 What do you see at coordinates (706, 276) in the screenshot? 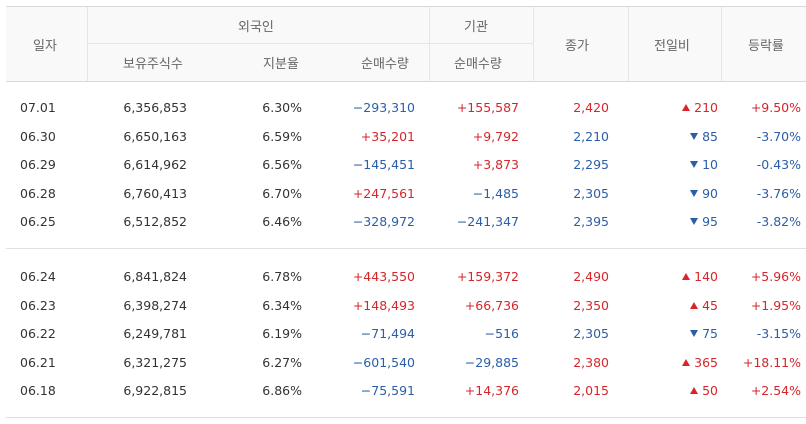
I see `change-value: 140` at bounding box center [706, 276].